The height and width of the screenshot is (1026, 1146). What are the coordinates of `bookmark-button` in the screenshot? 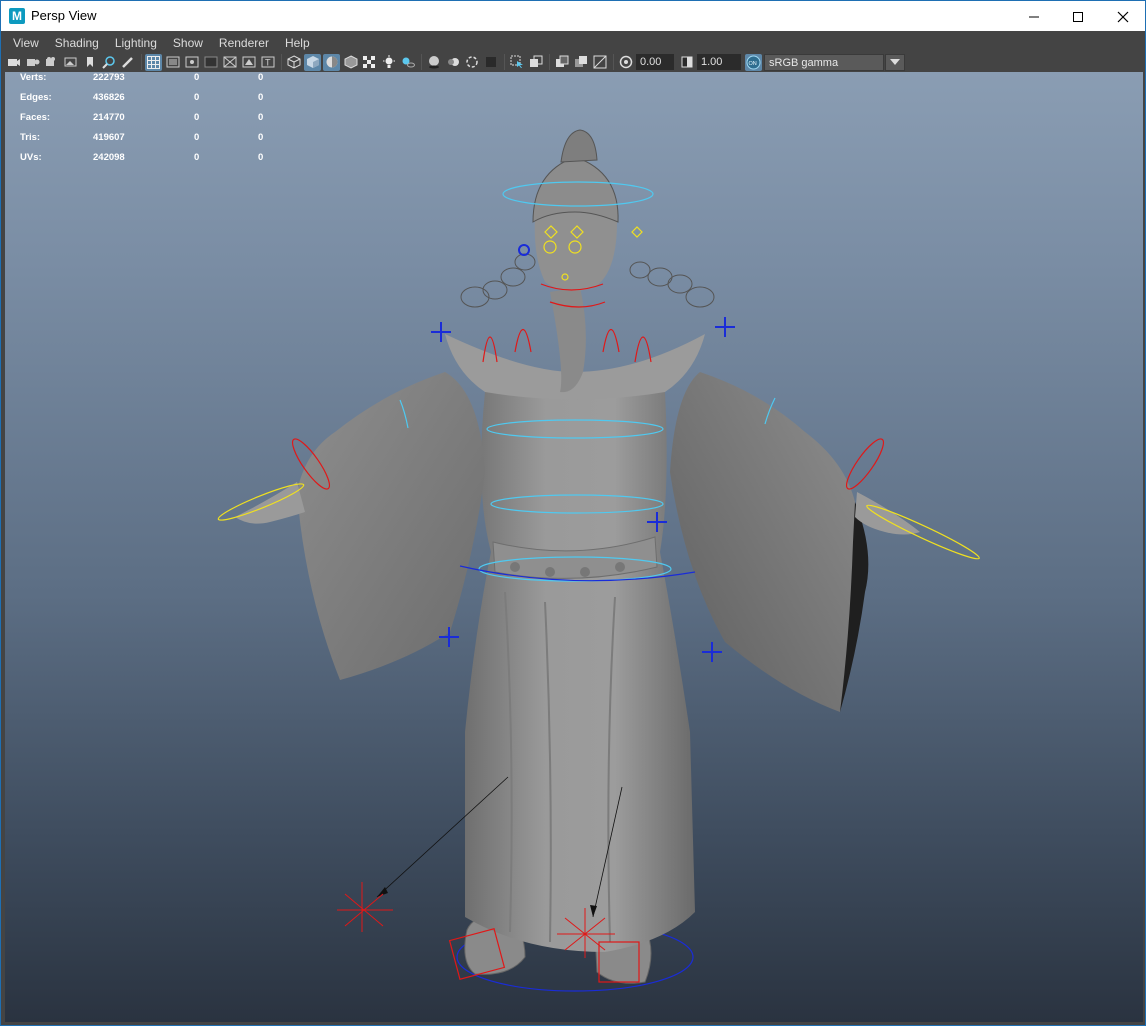 It's located at (89, 62).